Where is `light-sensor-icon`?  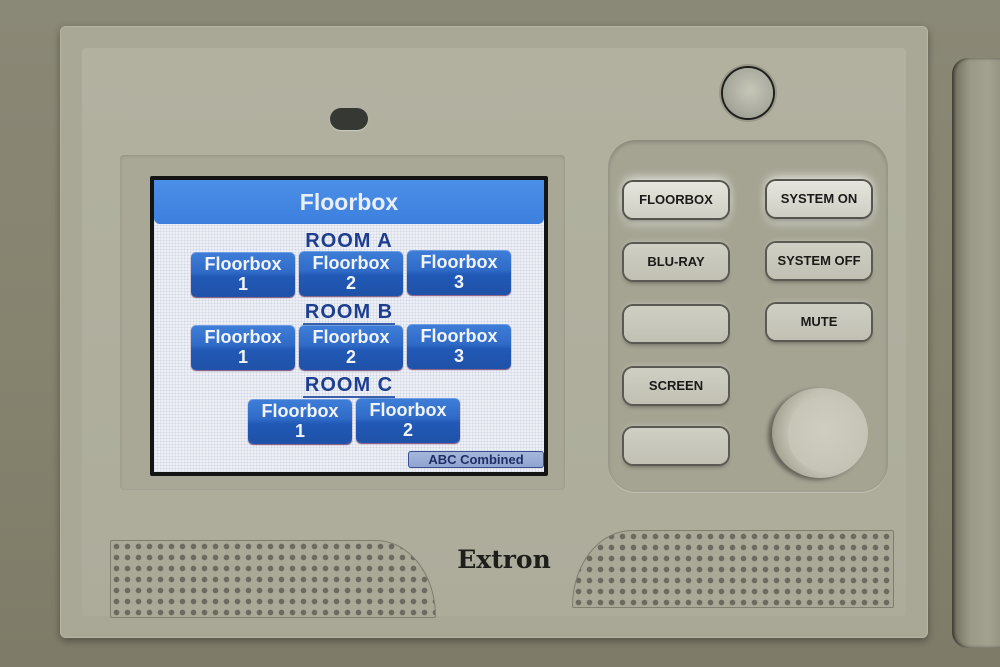
light-sensor-icon is located at coordinates (748, 93).